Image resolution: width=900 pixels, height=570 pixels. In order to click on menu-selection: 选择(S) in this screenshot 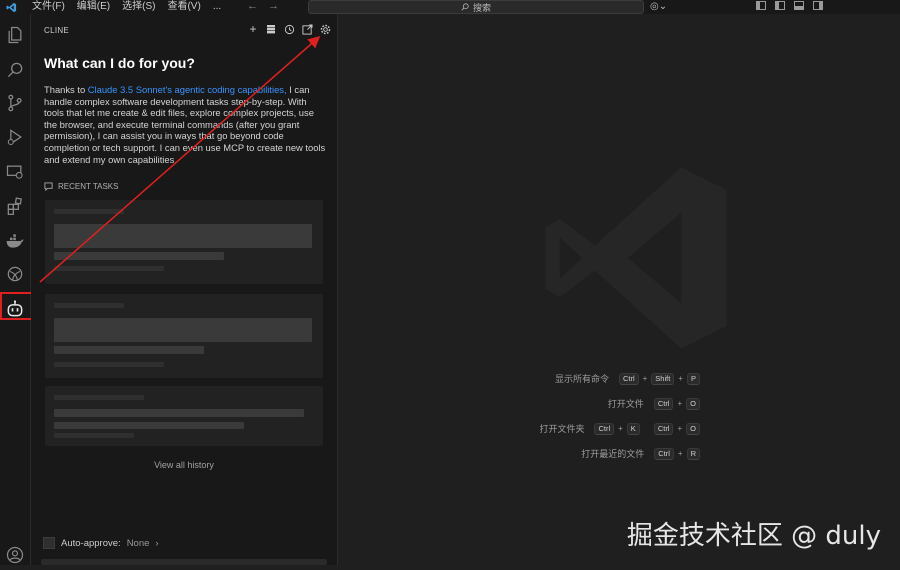, I will do `click(138, 7)`.